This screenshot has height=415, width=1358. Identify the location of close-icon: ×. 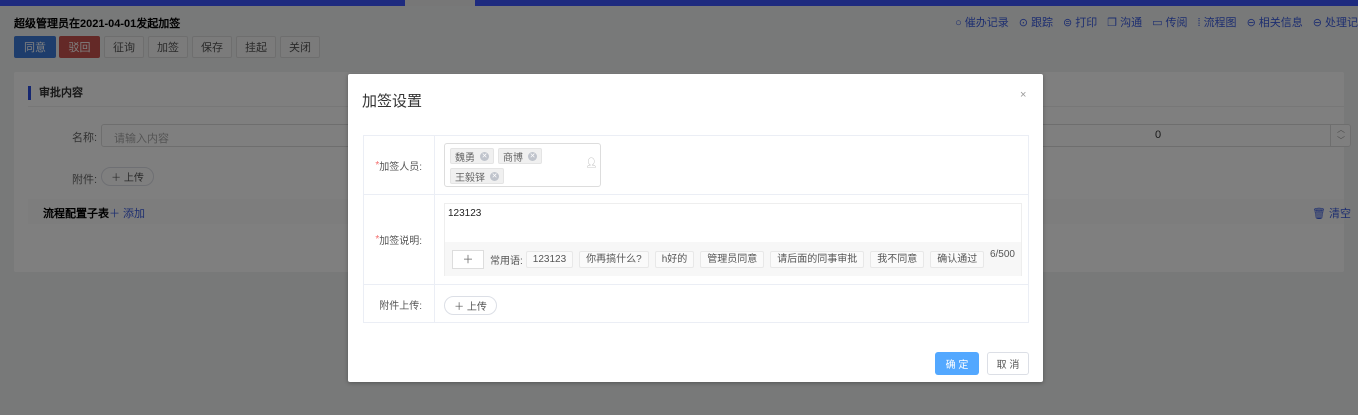
(1023, 95).